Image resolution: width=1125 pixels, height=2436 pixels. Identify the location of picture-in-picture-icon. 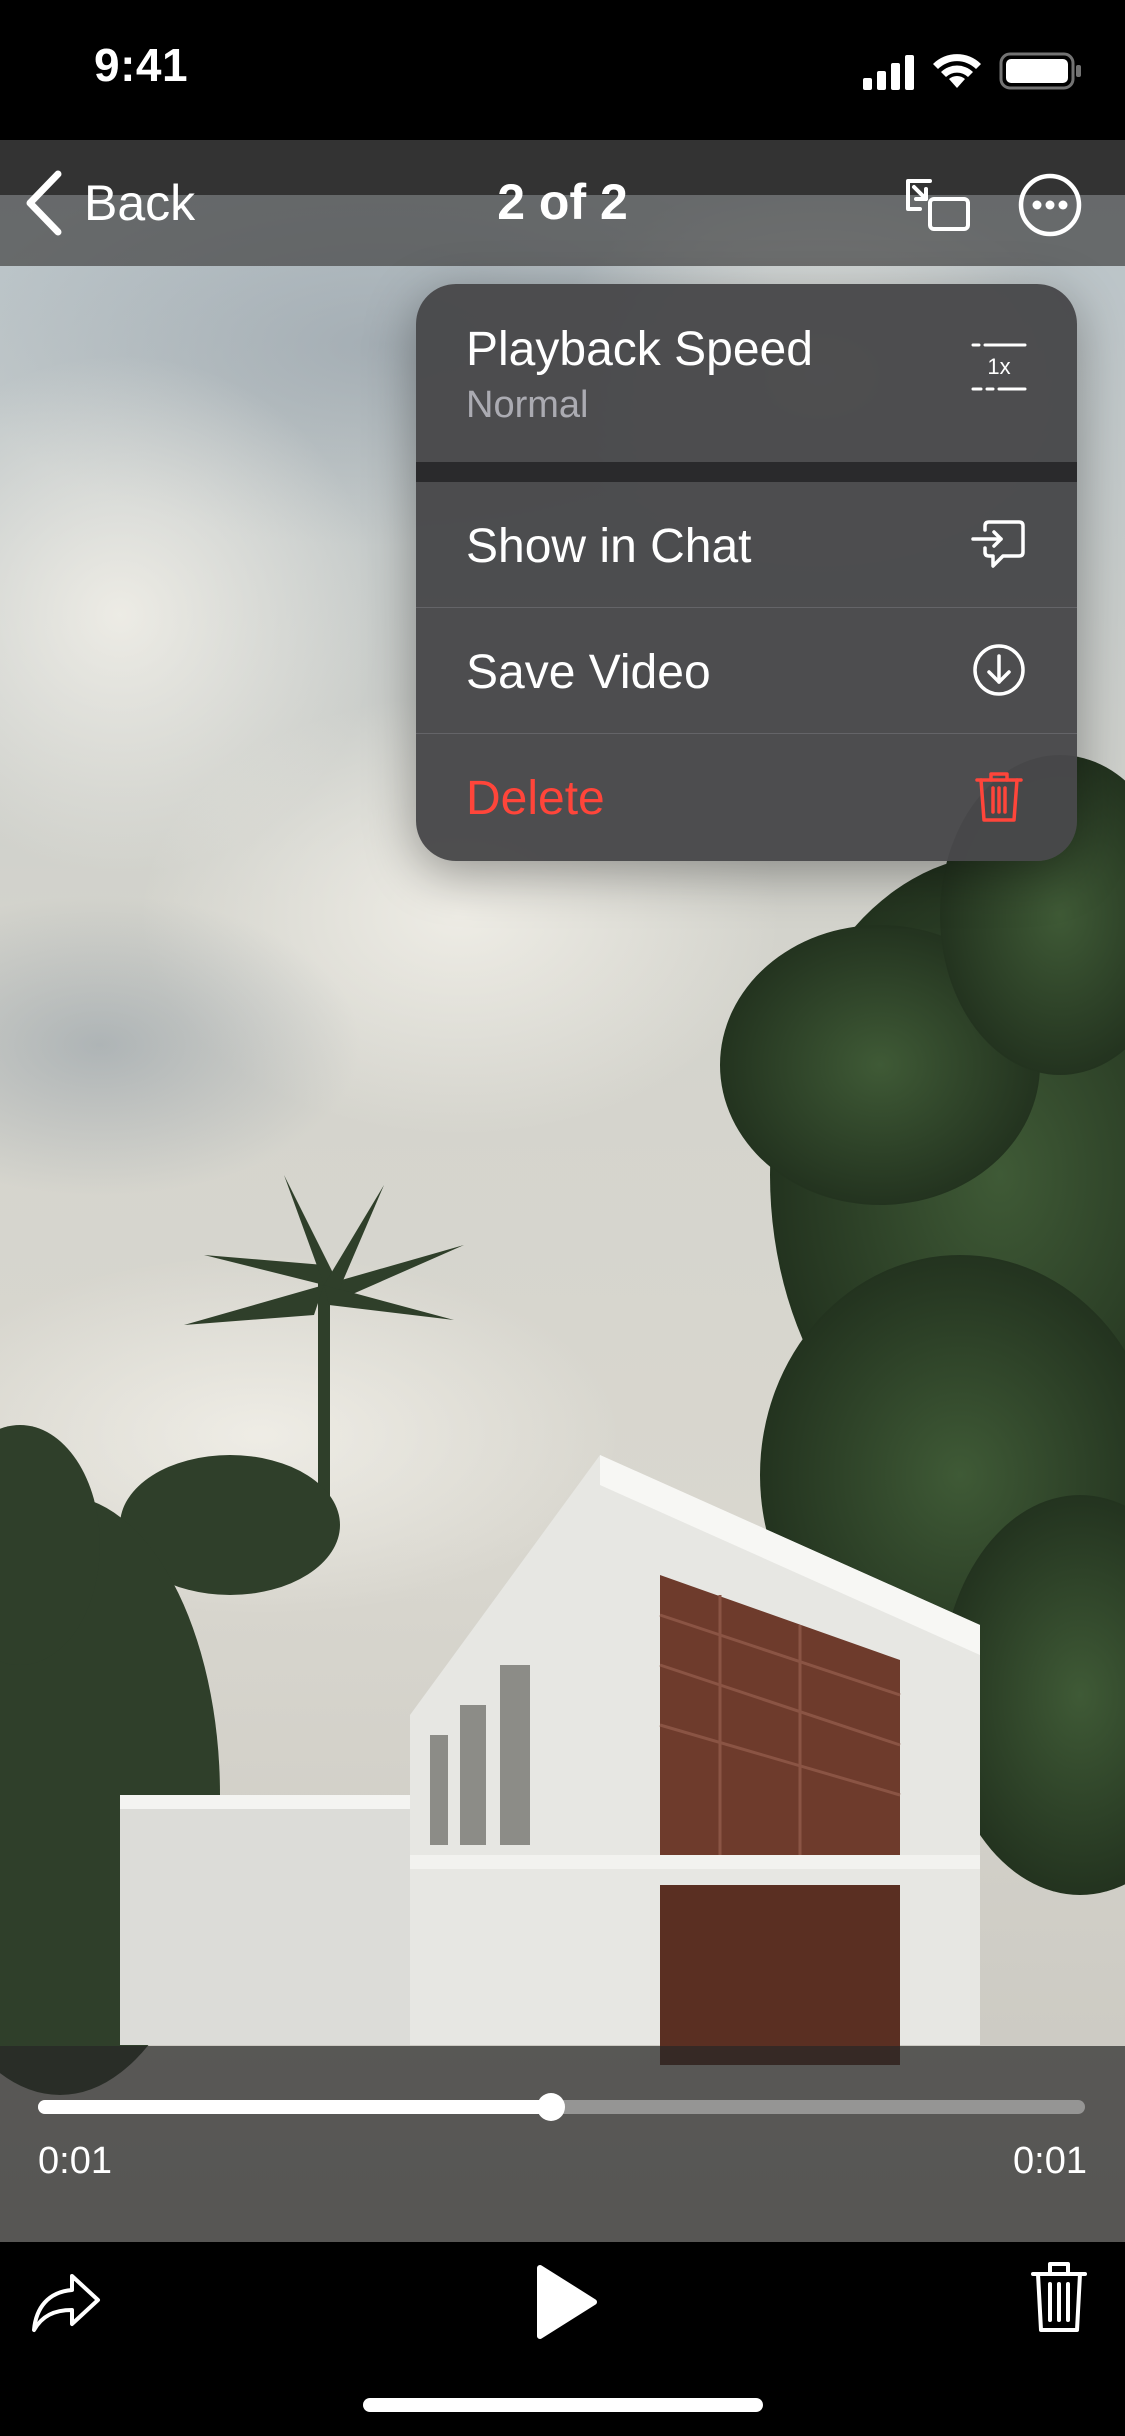
(938, 205).